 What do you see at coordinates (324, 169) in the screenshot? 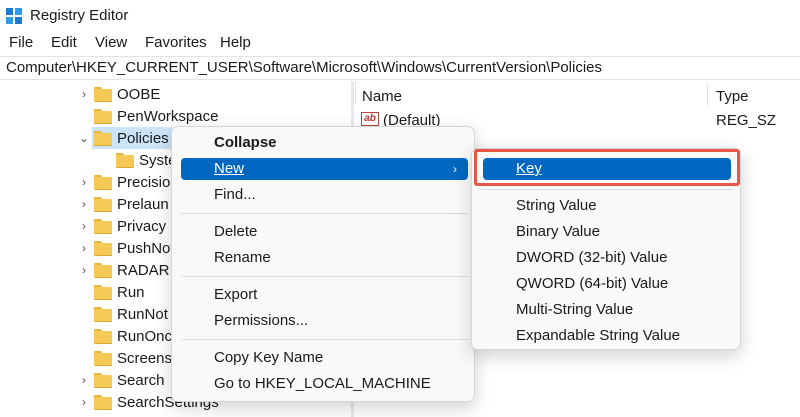
I see `menu-item-new: New` at bounding box center [324, 169].